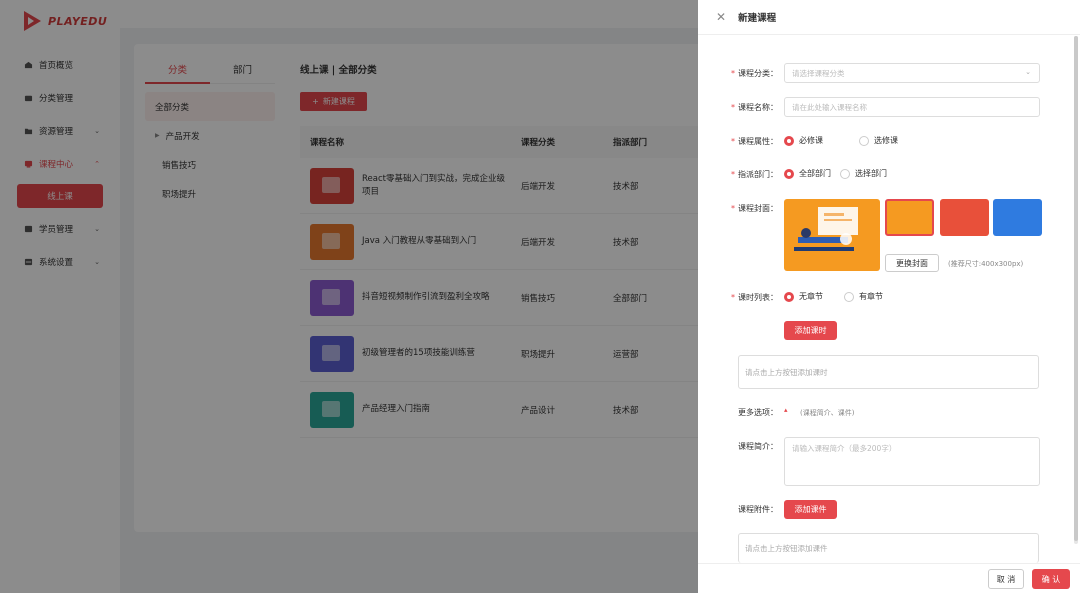 This screenshot has height=593, width=1080. I want to click on cover-label-text: 课程封面：, so click(758, 208).